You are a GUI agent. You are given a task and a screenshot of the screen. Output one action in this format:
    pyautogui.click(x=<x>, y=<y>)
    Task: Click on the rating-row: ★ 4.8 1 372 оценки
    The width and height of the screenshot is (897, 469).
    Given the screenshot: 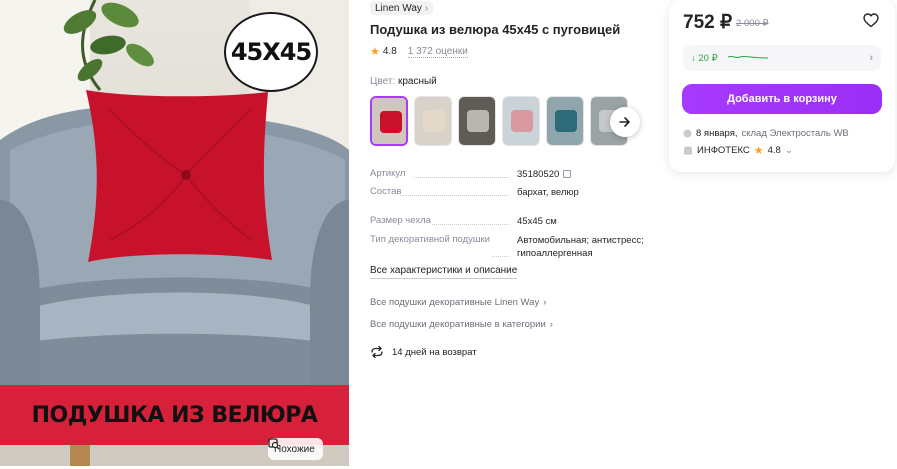 What is the action you would take?
    pyautogui.click(x=419, y=51)
    